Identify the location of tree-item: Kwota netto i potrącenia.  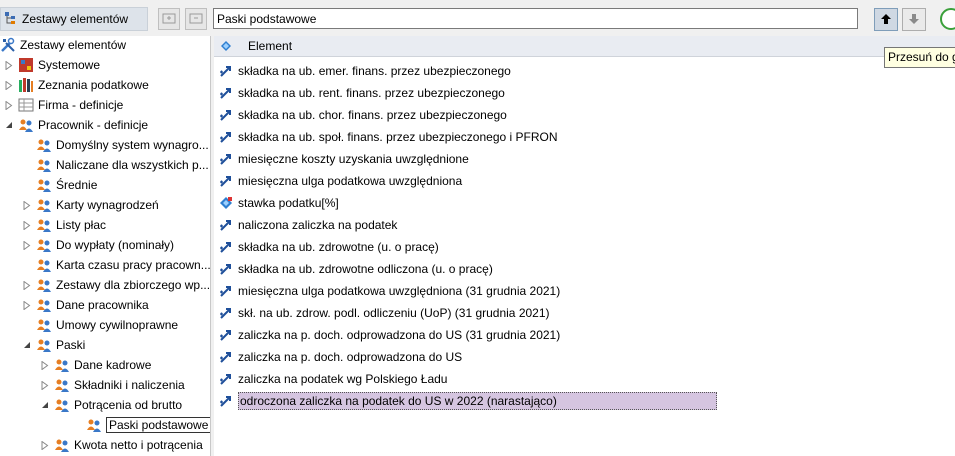
(121, 445).